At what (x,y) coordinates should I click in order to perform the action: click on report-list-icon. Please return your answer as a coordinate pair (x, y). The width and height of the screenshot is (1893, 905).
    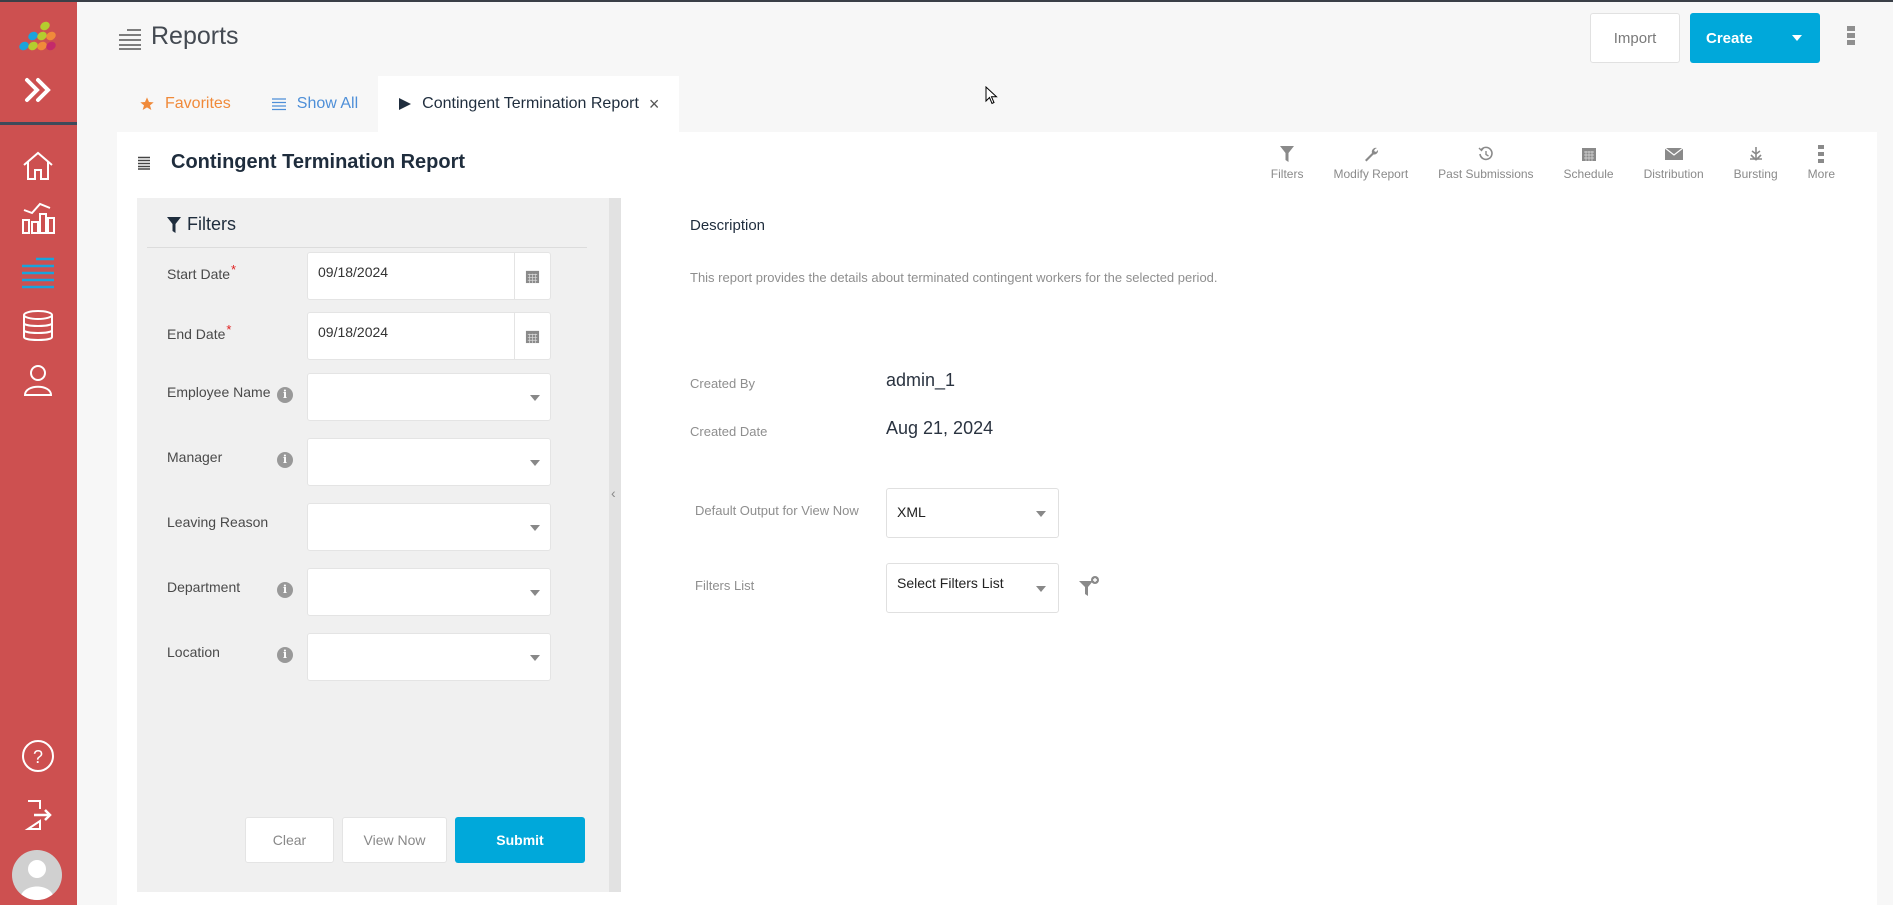
    Looking at the image, I should click on (144, 163).